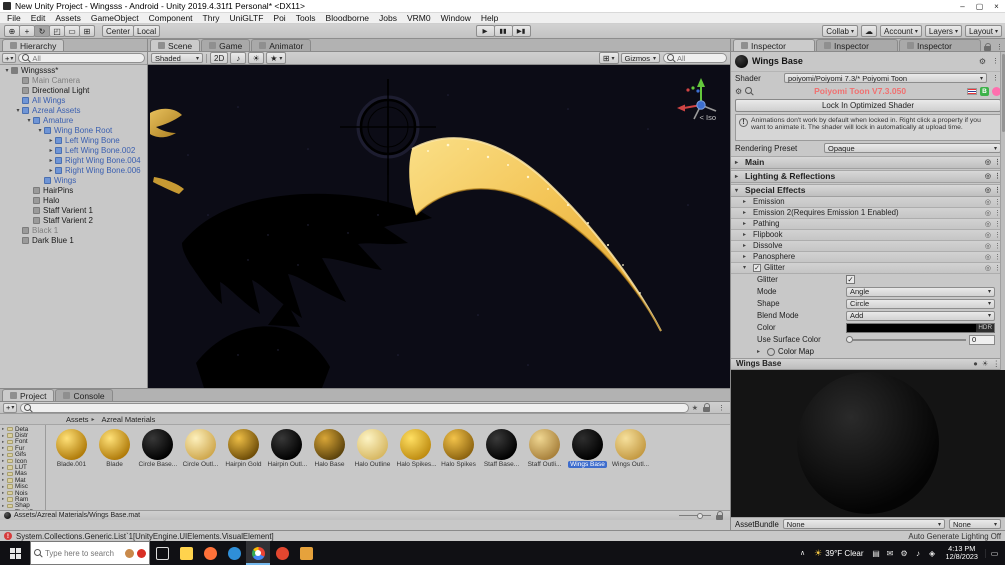  I want to click on shader-subsection-header: ▸ ✓ Dissolve ◎⋮, so click(868, 246).